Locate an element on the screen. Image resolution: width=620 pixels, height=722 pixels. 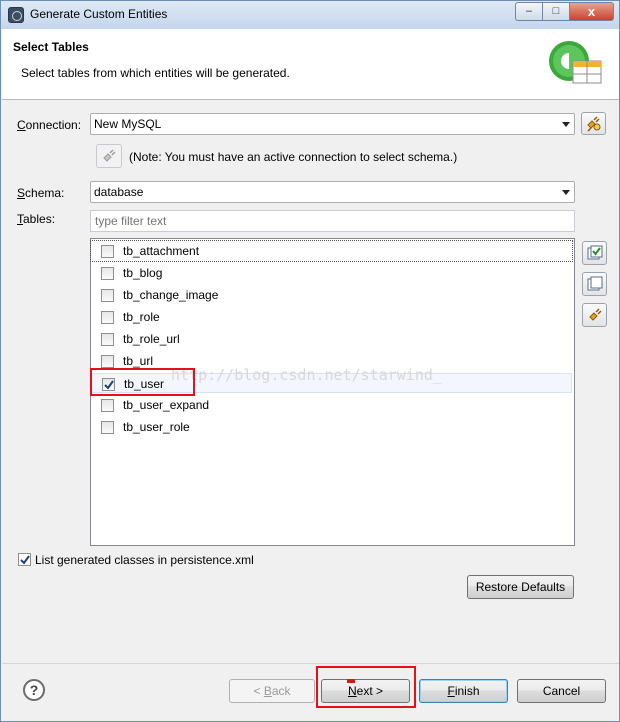
restore-defaults-button: Restore Defaults is located at coordinates (520, 587).